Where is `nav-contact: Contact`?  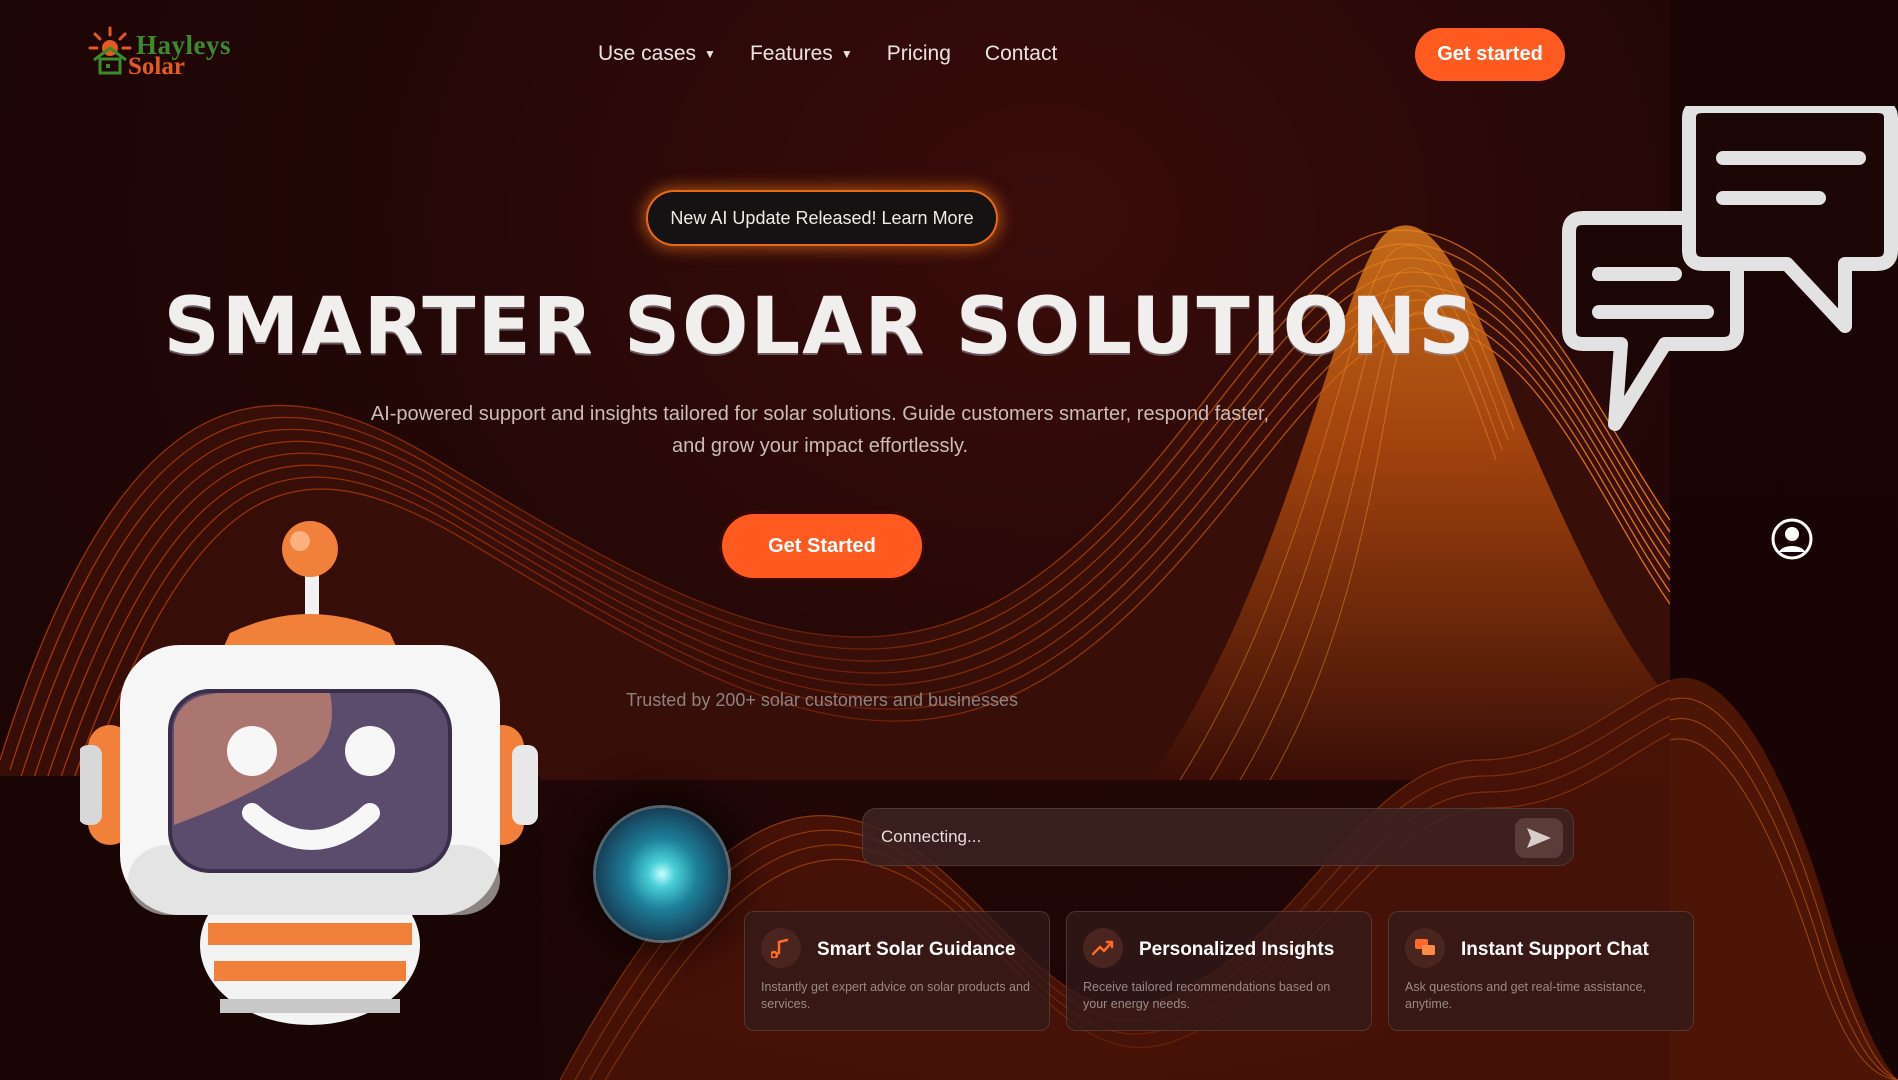 nav-contact: Contact is located at coordinates (1021, 54).